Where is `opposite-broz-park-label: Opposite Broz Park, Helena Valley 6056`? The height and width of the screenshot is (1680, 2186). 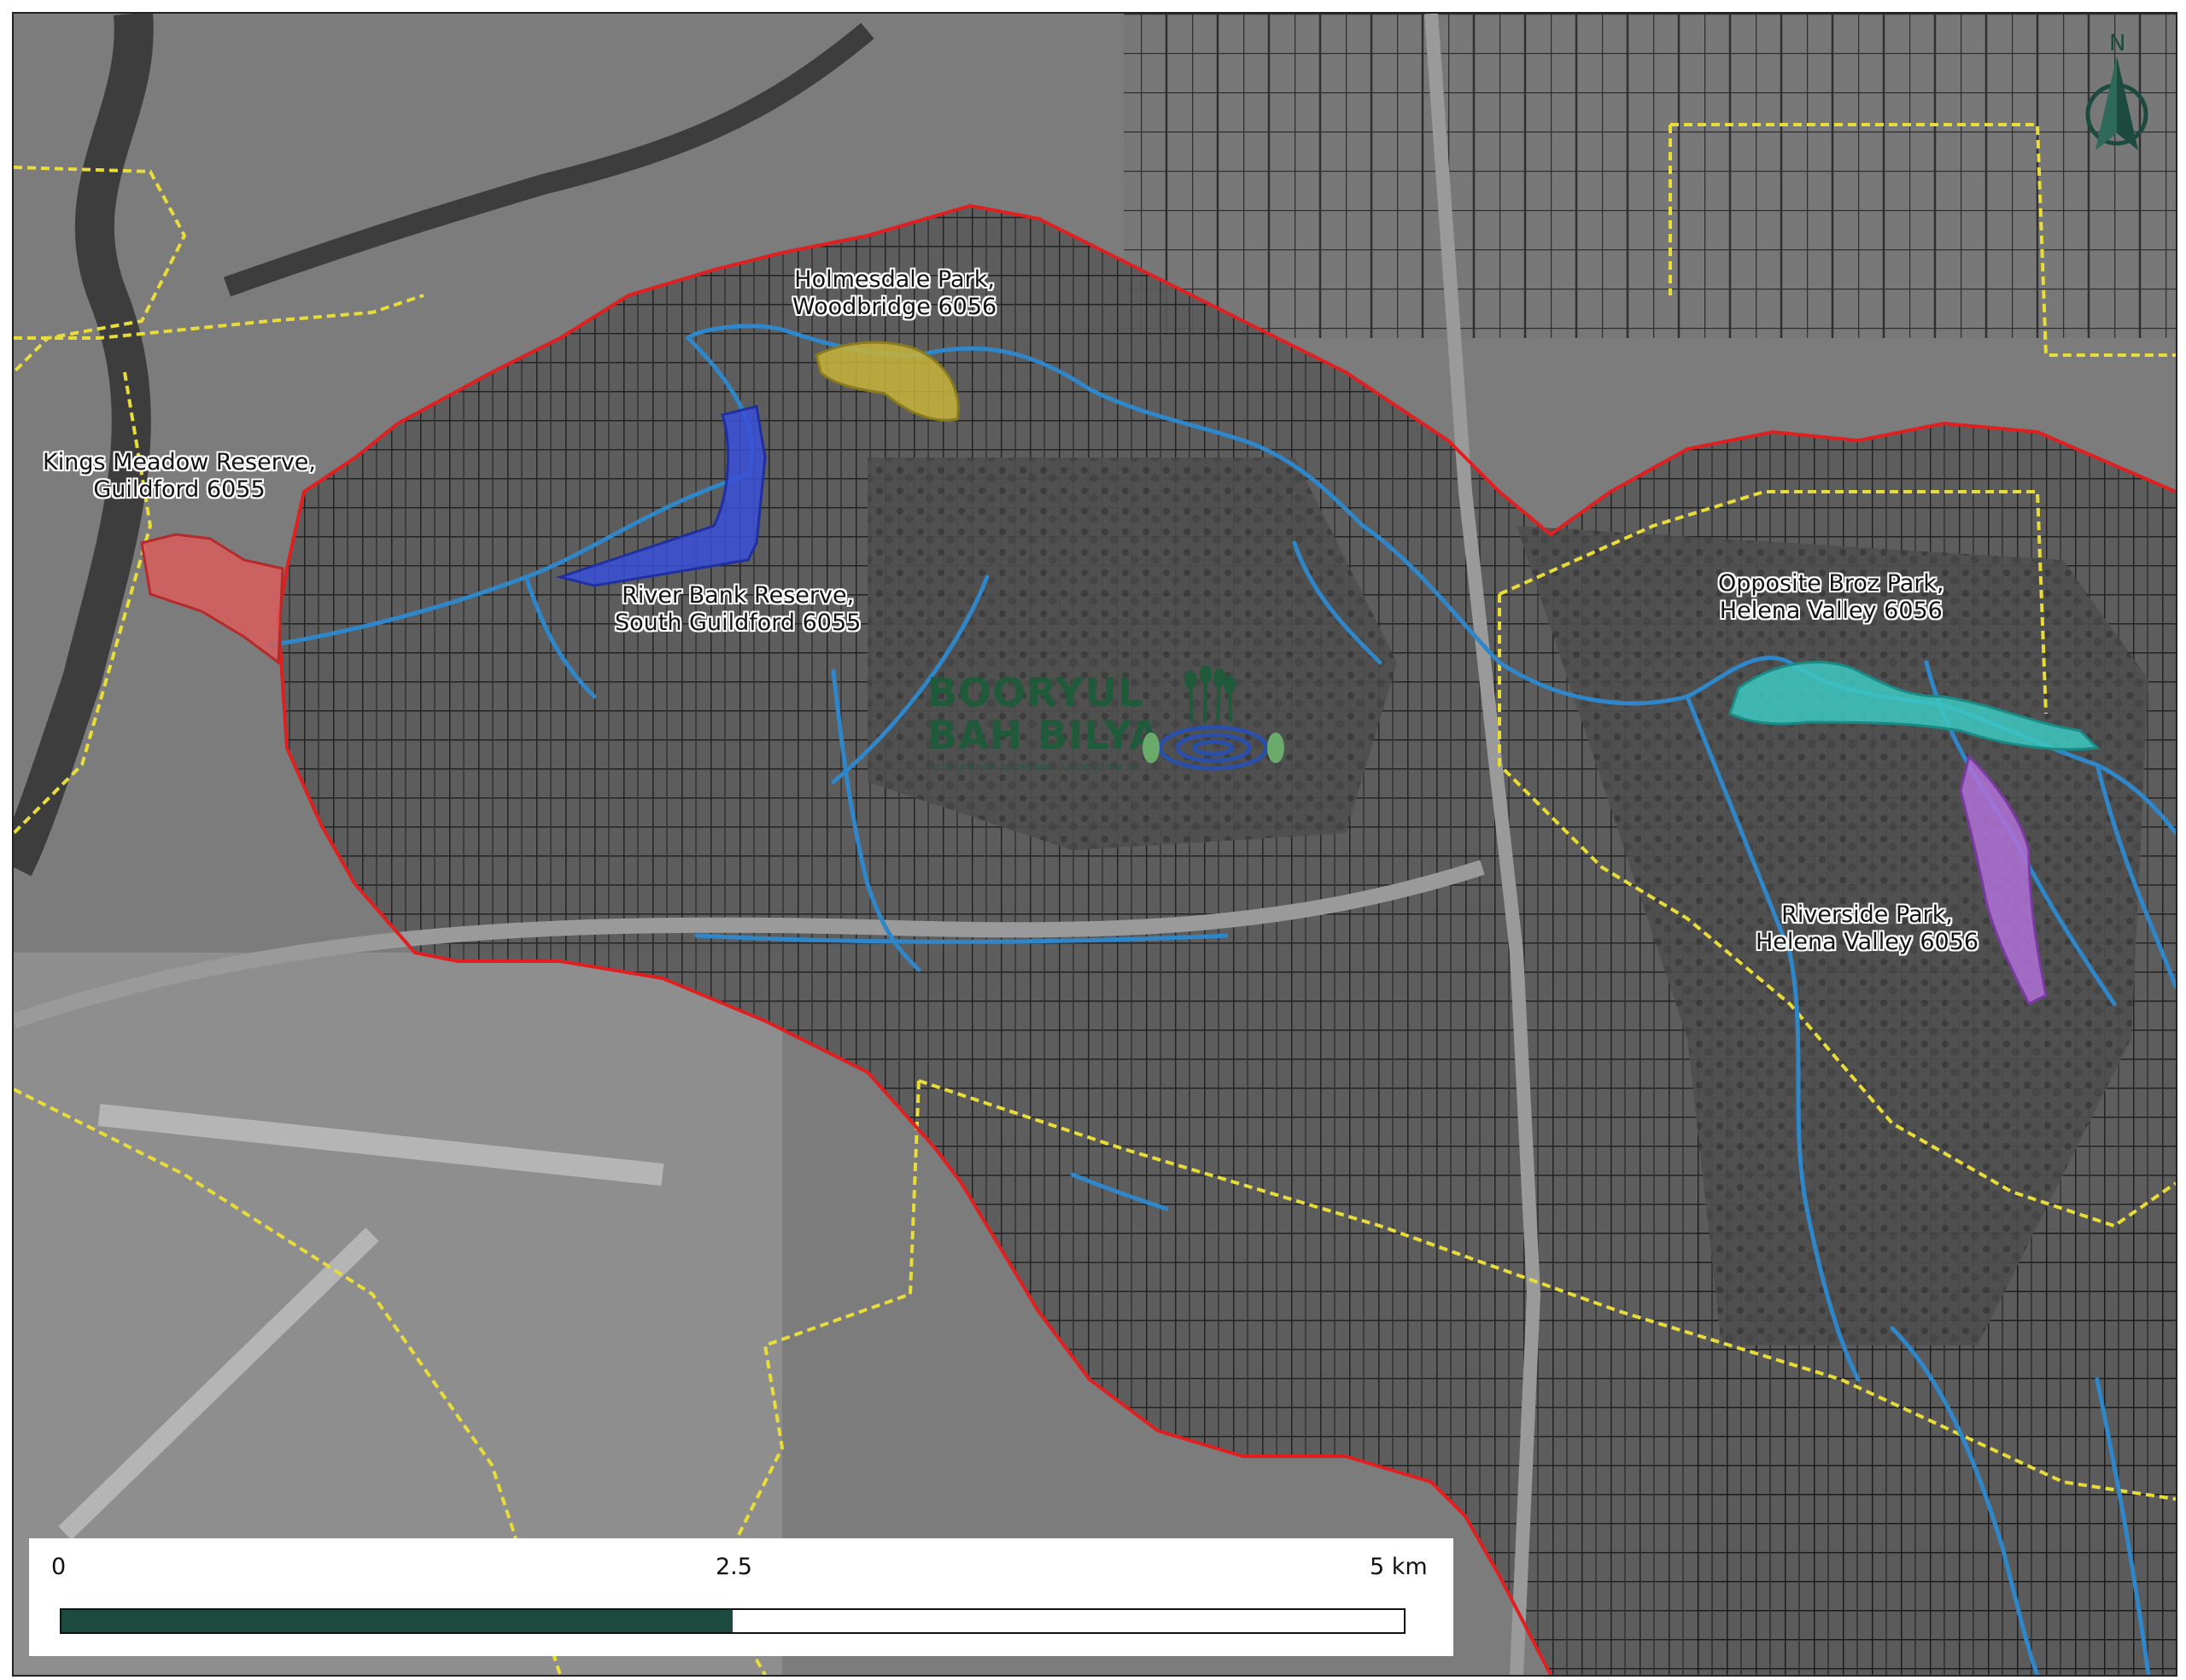
opposite-broz-park-label: Opposite Broz Park, Helena Valley 6056 is located at coordinates (1831, 597).